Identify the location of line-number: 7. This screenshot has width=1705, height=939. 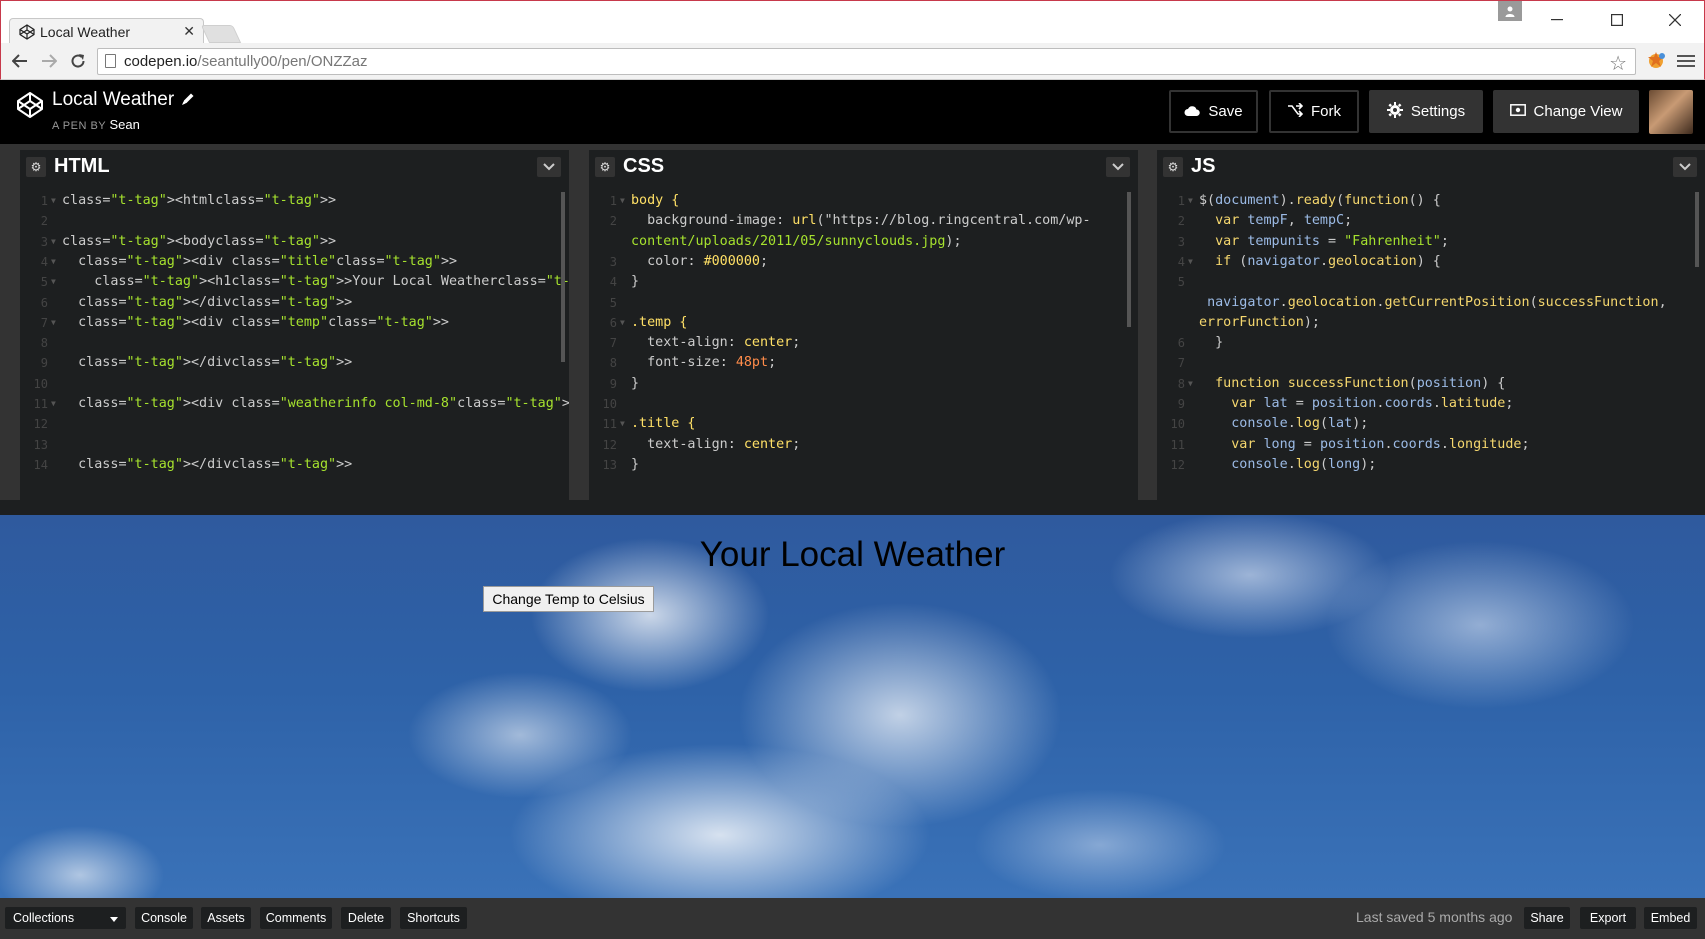
(613, 343).